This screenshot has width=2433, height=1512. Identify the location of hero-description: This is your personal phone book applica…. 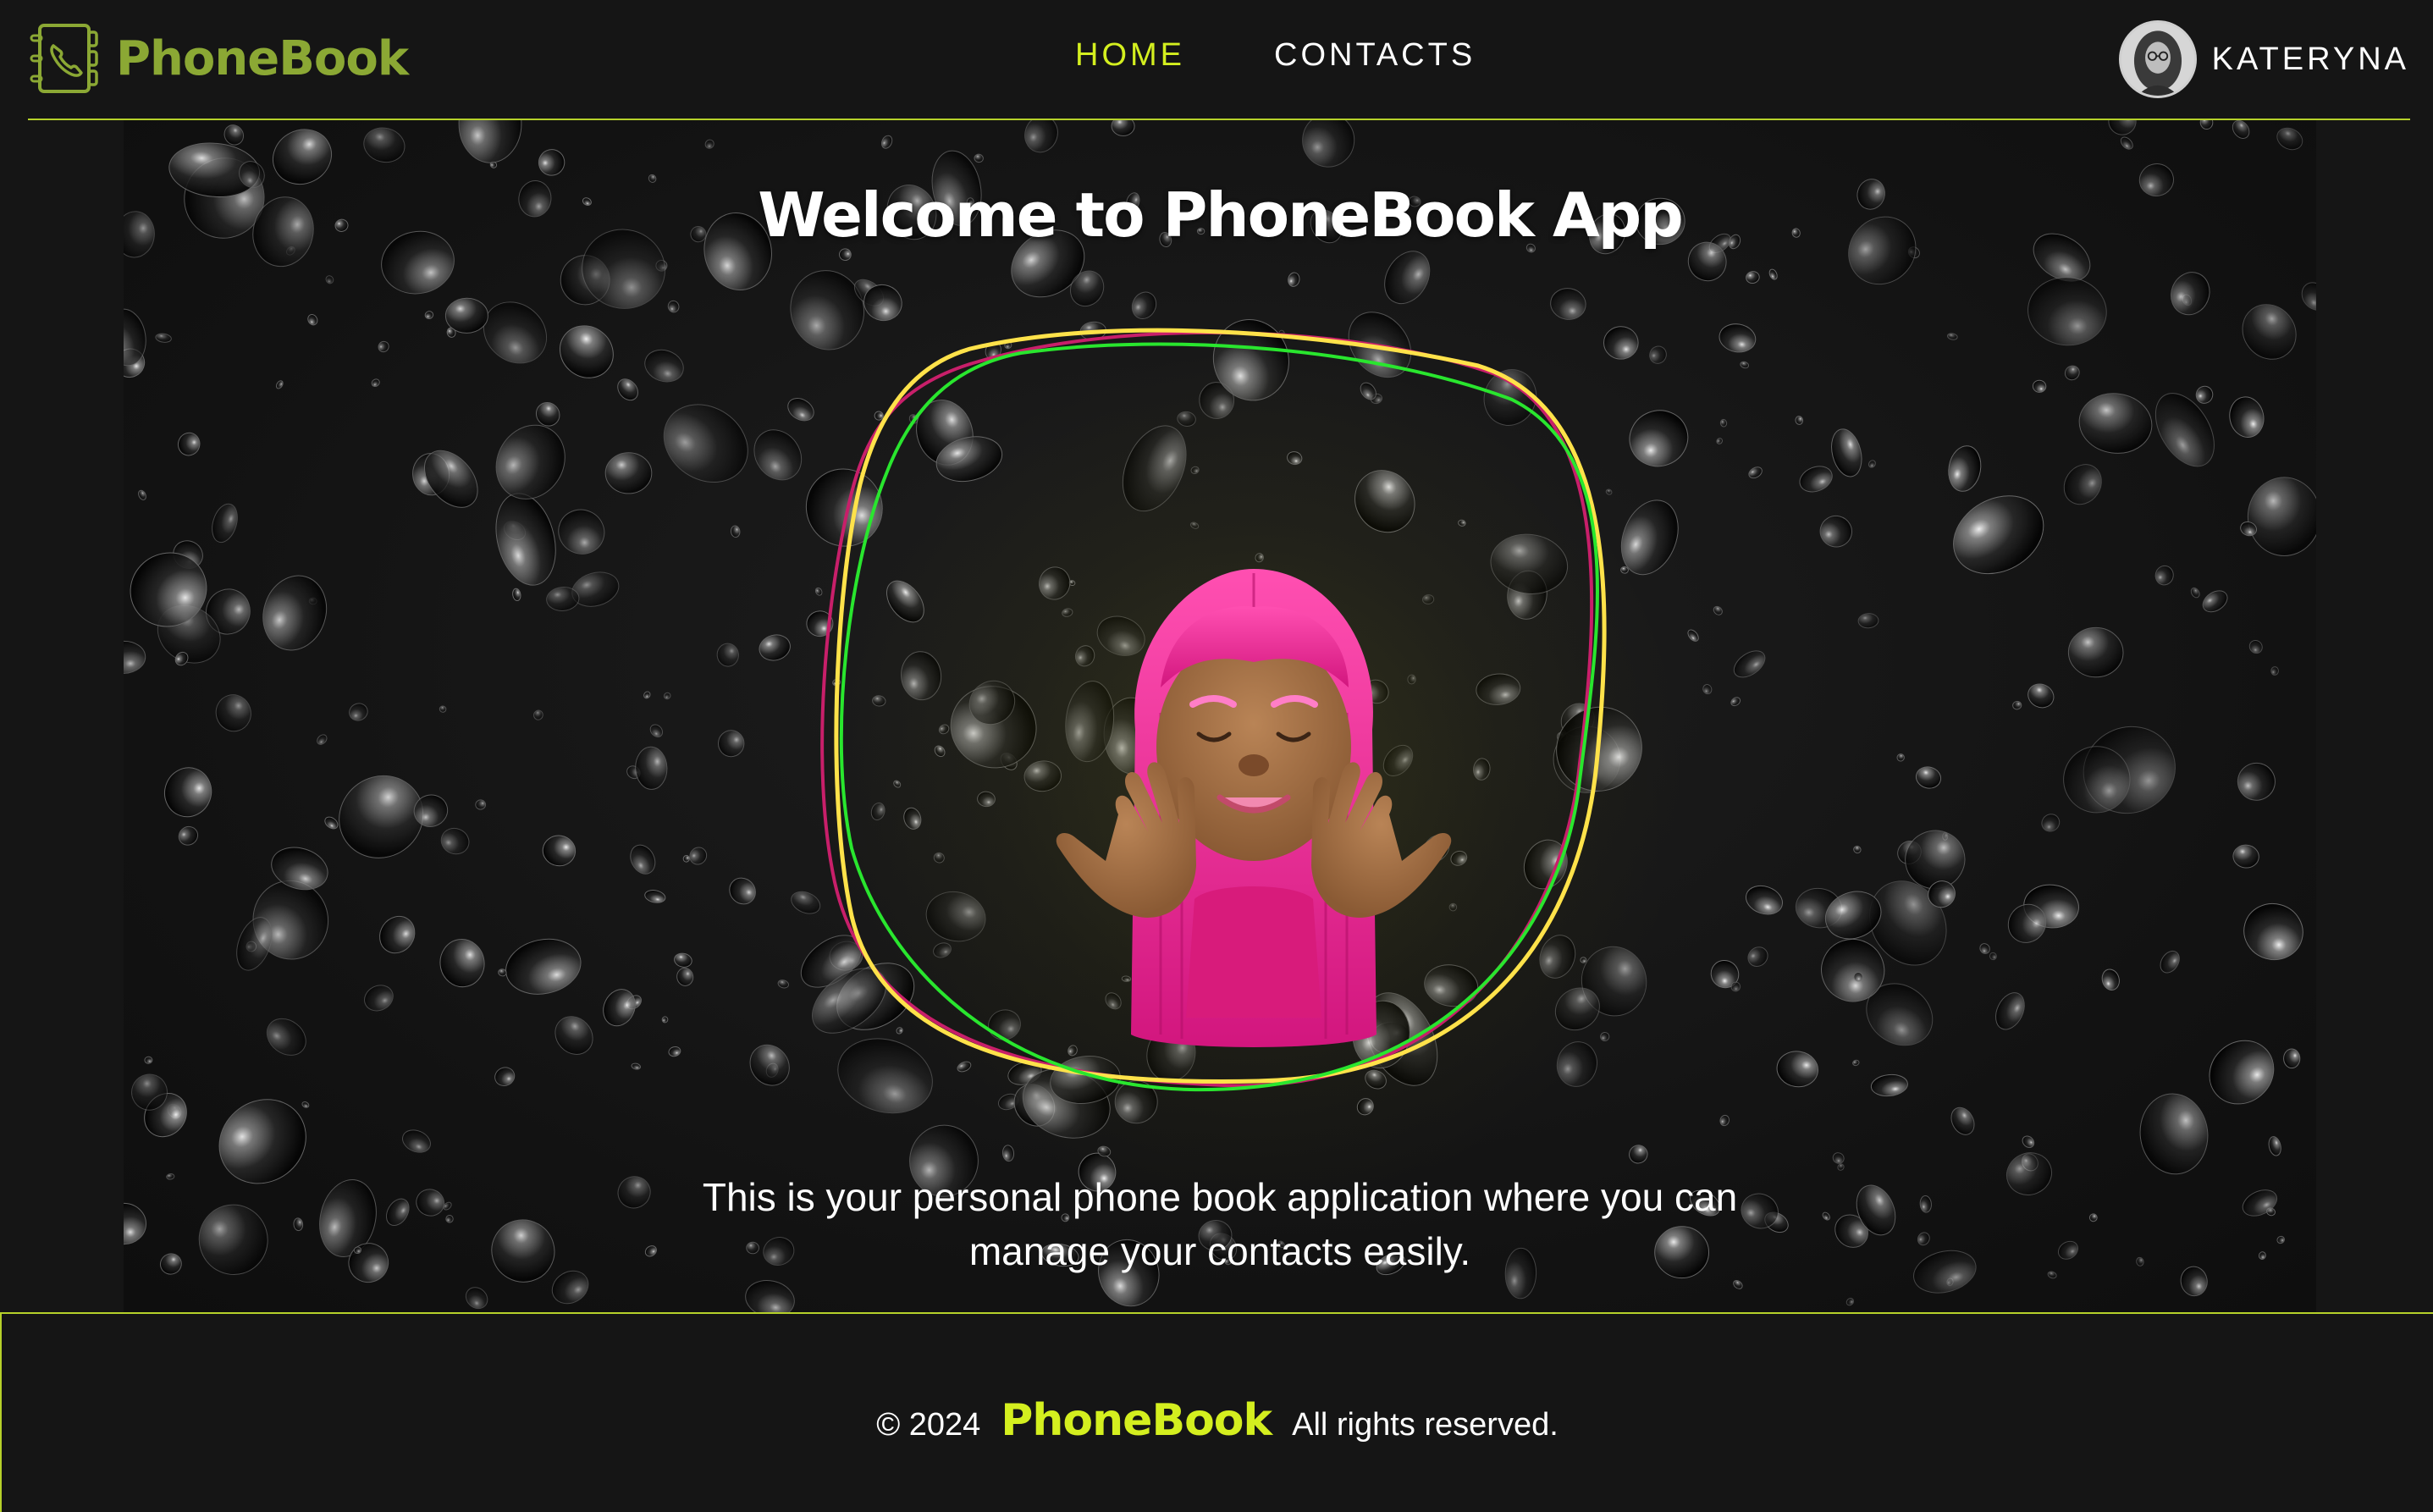
(1220, 1224).